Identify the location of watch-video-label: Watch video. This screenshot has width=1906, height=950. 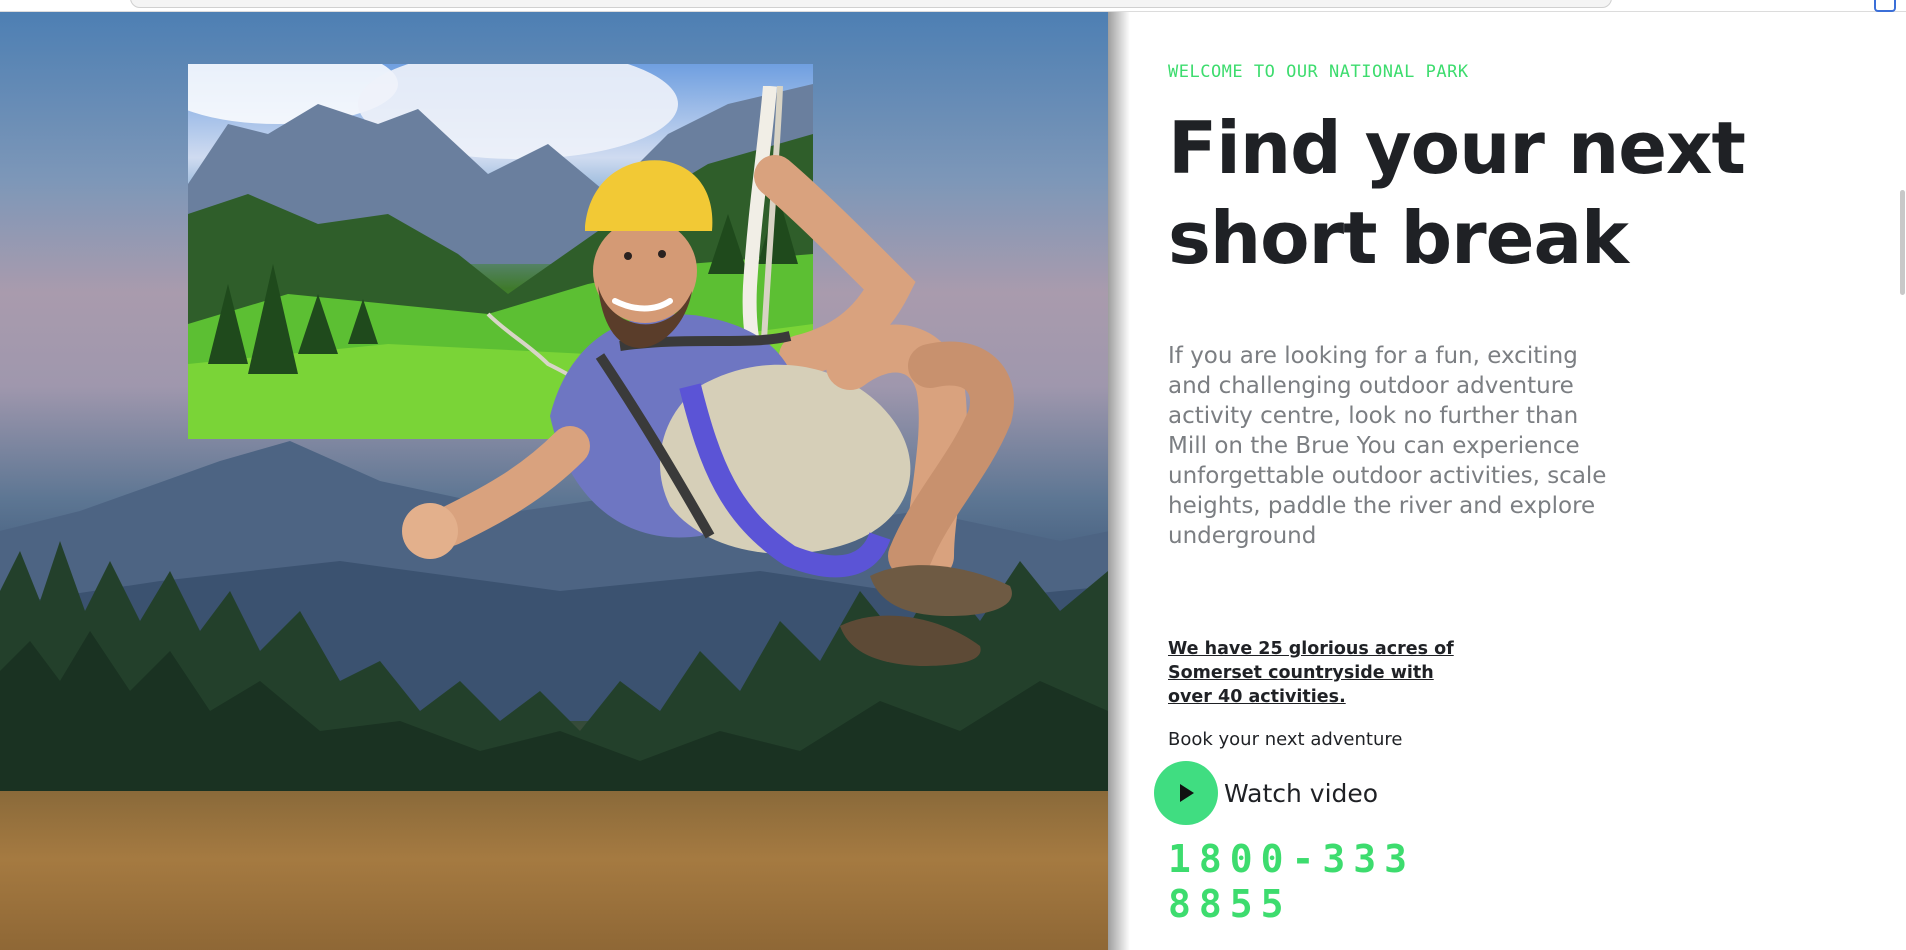
(1301, 793).